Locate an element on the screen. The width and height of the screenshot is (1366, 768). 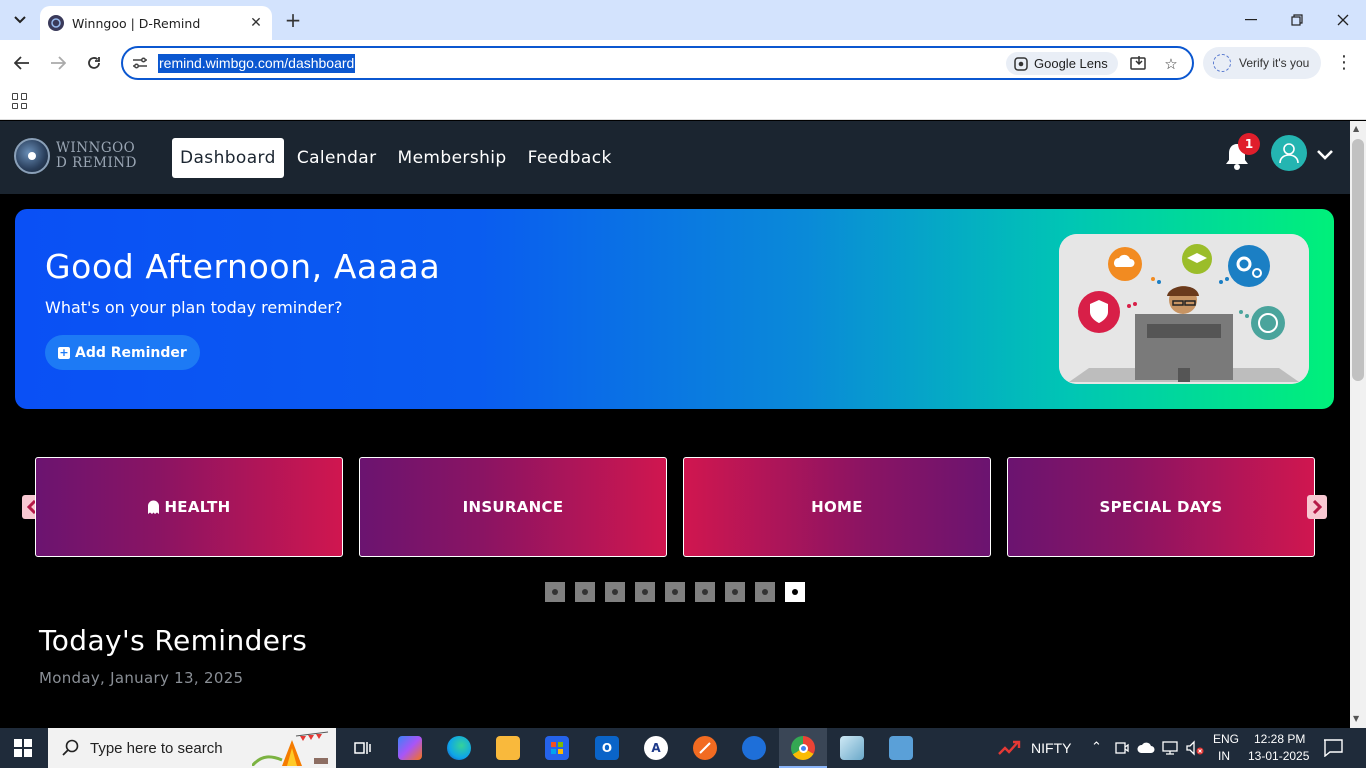
tab-search-button is located at coordinates (20, 20).